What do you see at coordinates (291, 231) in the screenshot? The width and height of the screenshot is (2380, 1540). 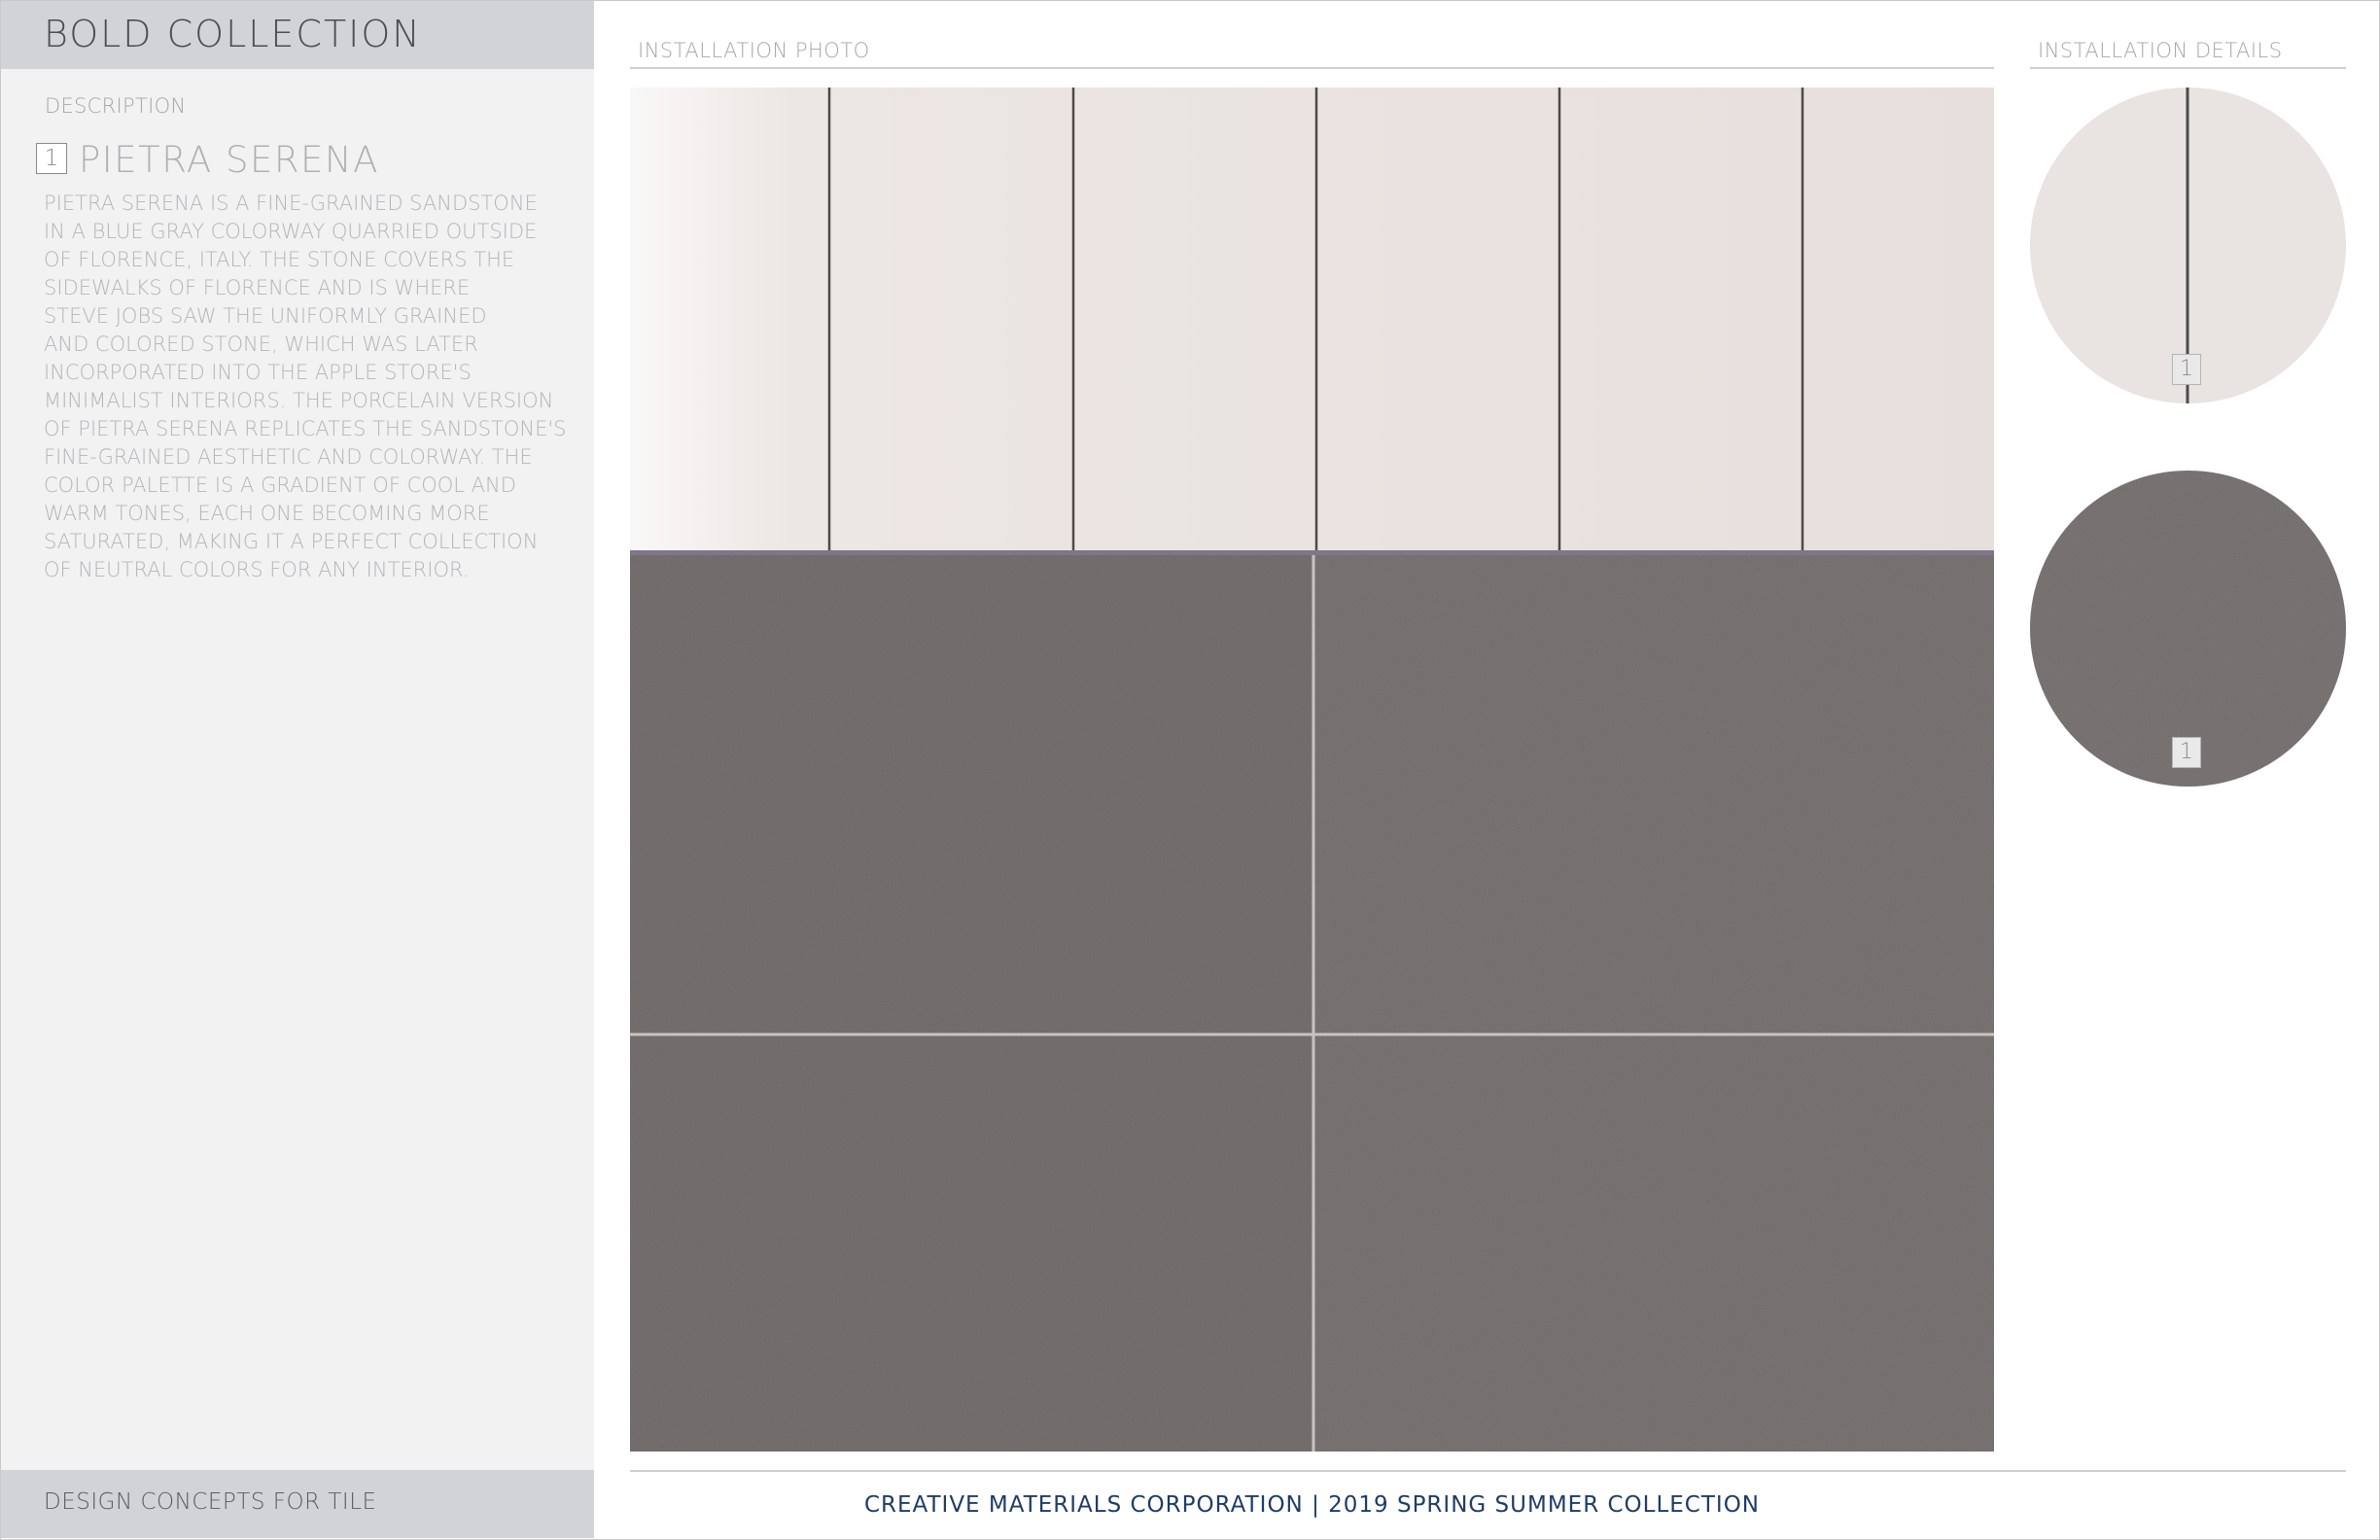 I see `description-line: IN A BLUE GRAY COLORWAY QUARRIED OUTSIDE` at bounding box center [291, 231].